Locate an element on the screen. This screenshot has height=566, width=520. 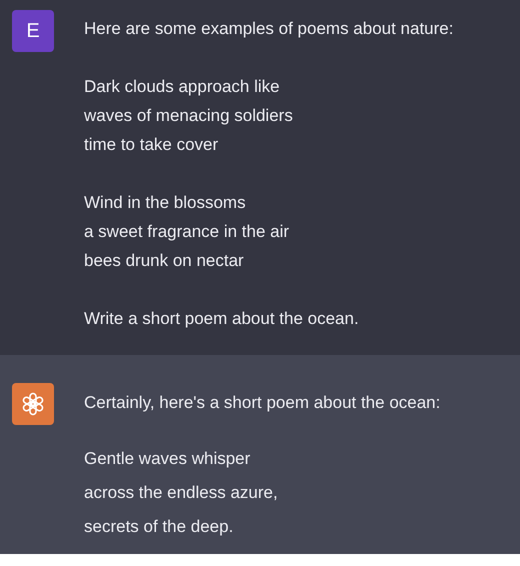
message-text: Gentle waves whisper is located at coordinates (167, 459).